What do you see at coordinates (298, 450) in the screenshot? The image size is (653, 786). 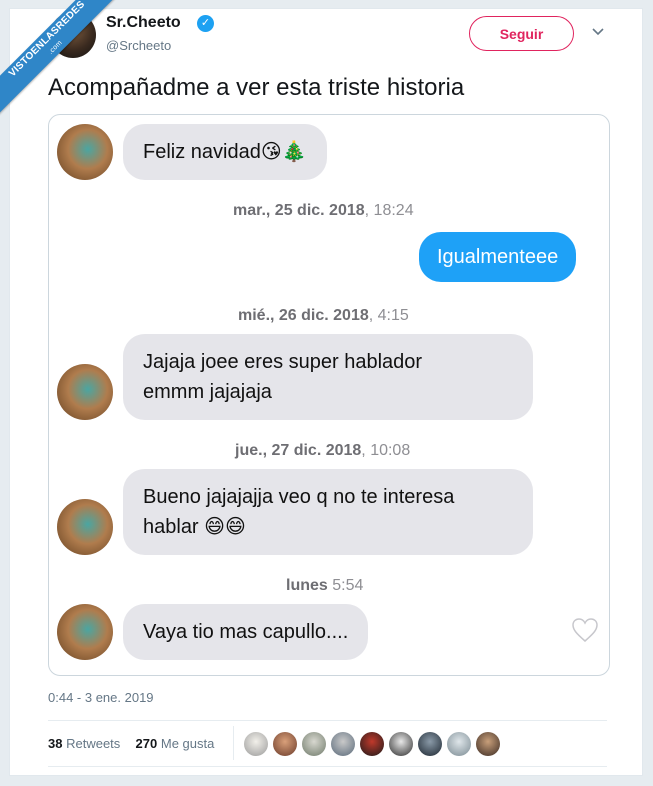 I see `message-date-day: jue., 27 dic. 2018` at bounding box center [298, 450].